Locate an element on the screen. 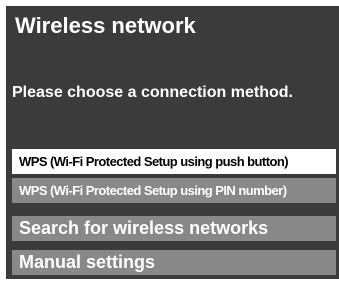 The height and width of the screenshot is (285, 339). option-search-wireless-networks: Search for wireless networks is located at coordinates (174, 228).